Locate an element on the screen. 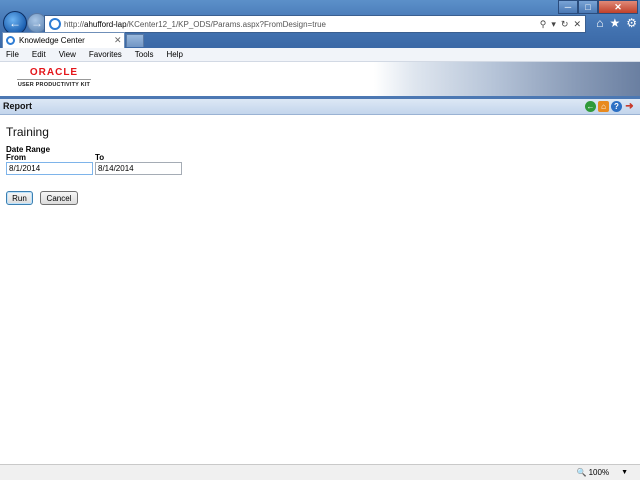 This screenshot has height=480, width=640. ie-page-icon is located at coordinates (55, 24).